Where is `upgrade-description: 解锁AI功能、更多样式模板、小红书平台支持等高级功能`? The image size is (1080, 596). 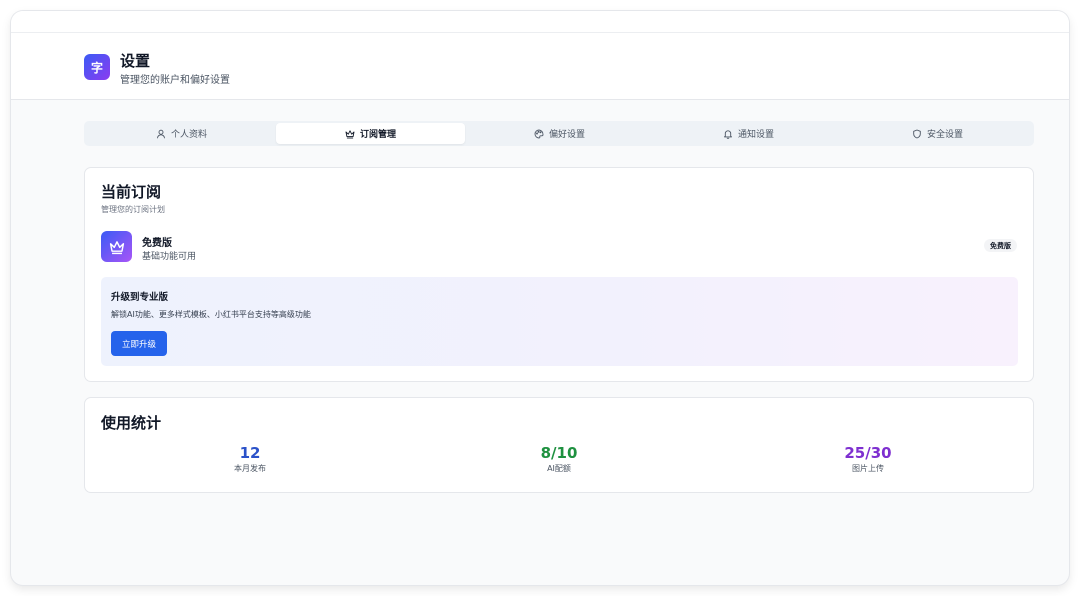
upgrade-description: 解锁AI功能、更多样式模板、小红书平台支持等高级功能 is located at coordinates (211, 314).